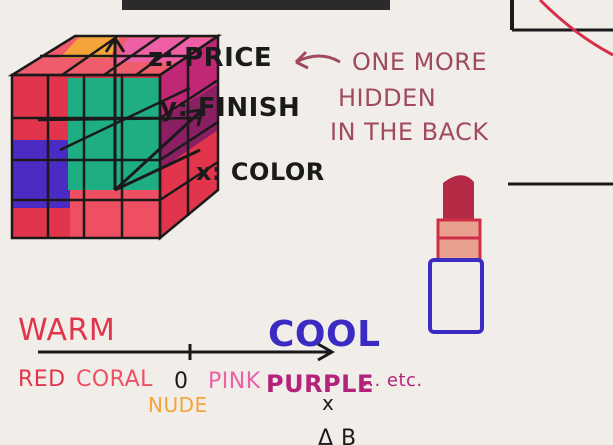 This screenshot has width=613, height=445. I want to click on scale-item-red: RED, so click(42, 379).